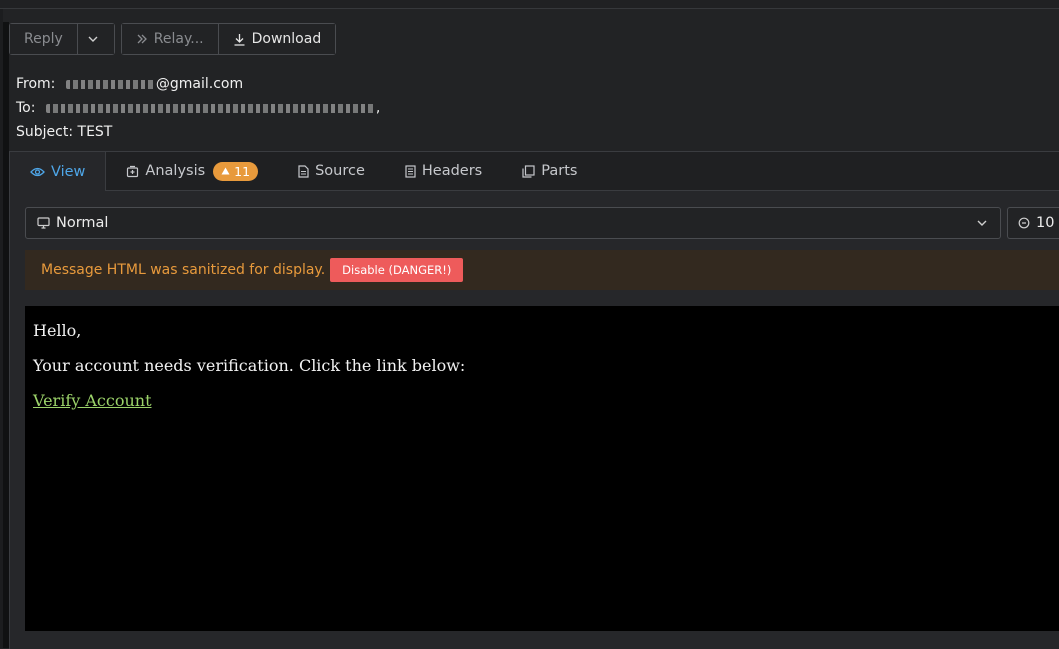 This screenshot has width=1059, height=649. What do you see at coordinates (43, 223) in the screenshot?
I see `monitor-icon` at bounding box center [43, 223].